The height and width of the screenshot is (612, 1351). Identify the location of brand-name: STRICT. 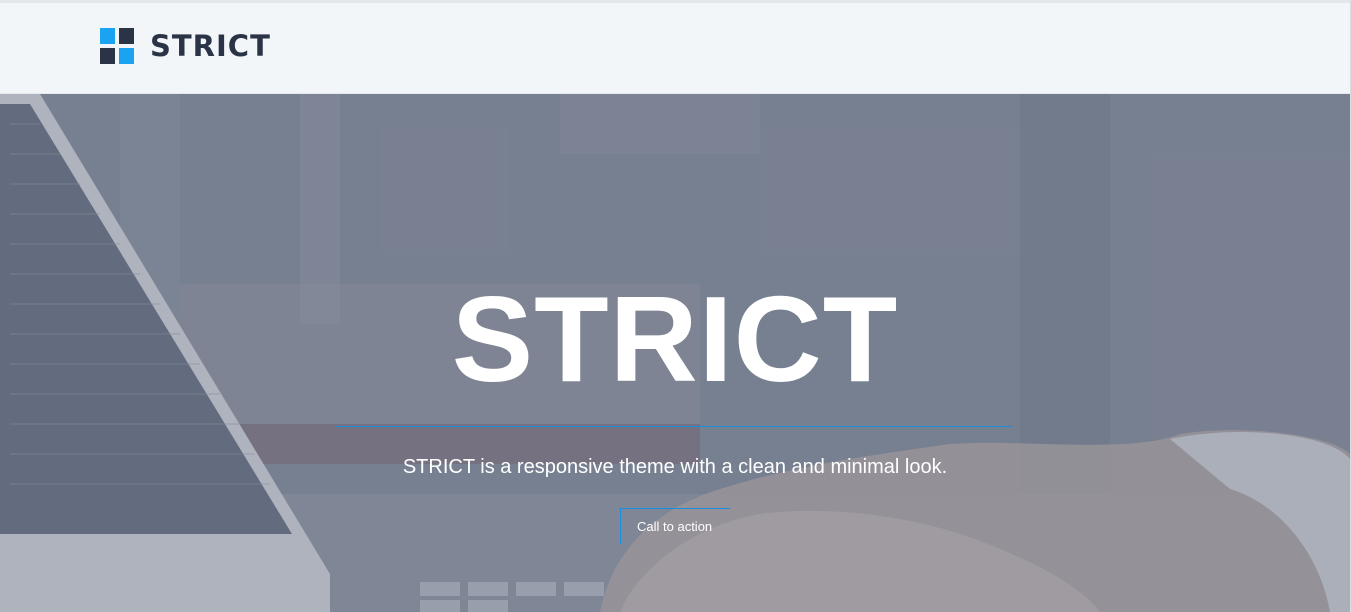
(210, 46).